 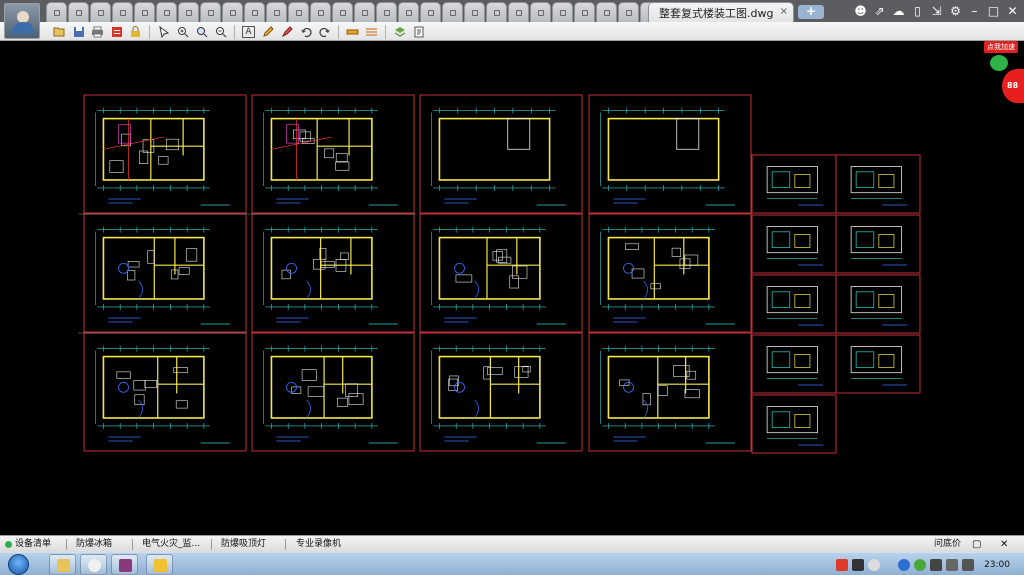 I want to click on highlight-icon, so click(x=286, y=31).